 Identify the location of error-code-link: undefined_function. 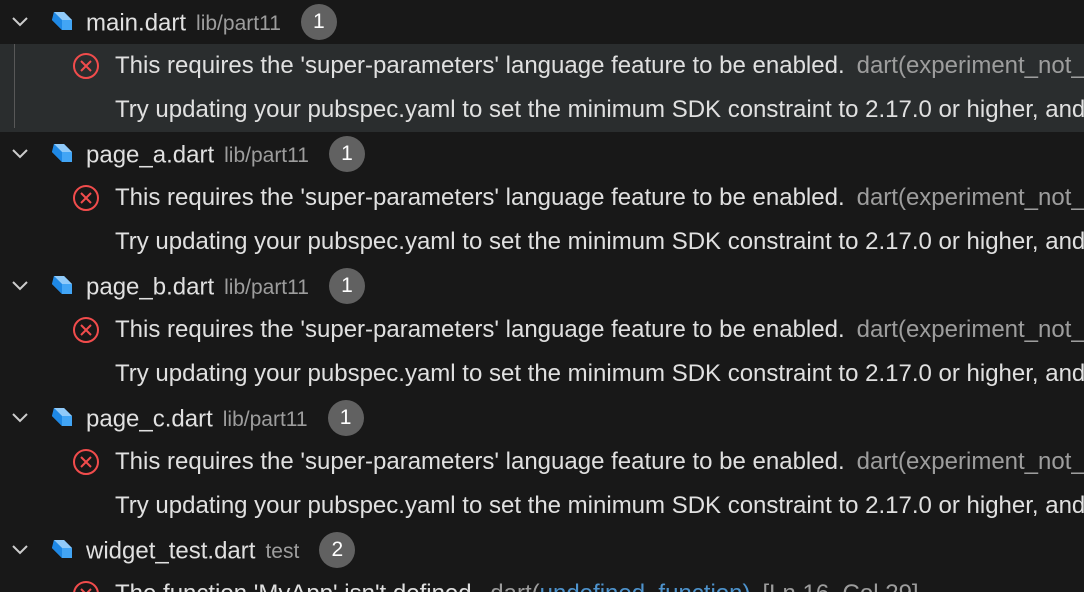
(641, 586).